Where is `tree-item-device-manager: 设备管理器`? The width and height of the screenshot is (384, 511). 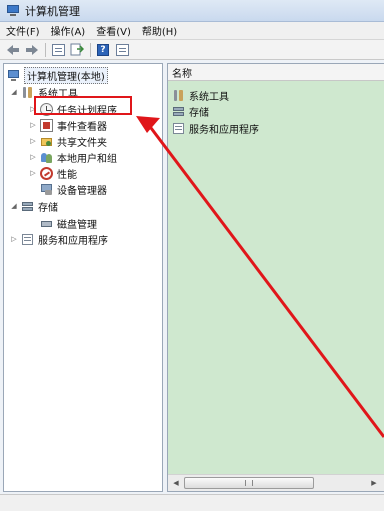
tree-item-device-manager: 设备管理器 is located at coordinates (73, 189).